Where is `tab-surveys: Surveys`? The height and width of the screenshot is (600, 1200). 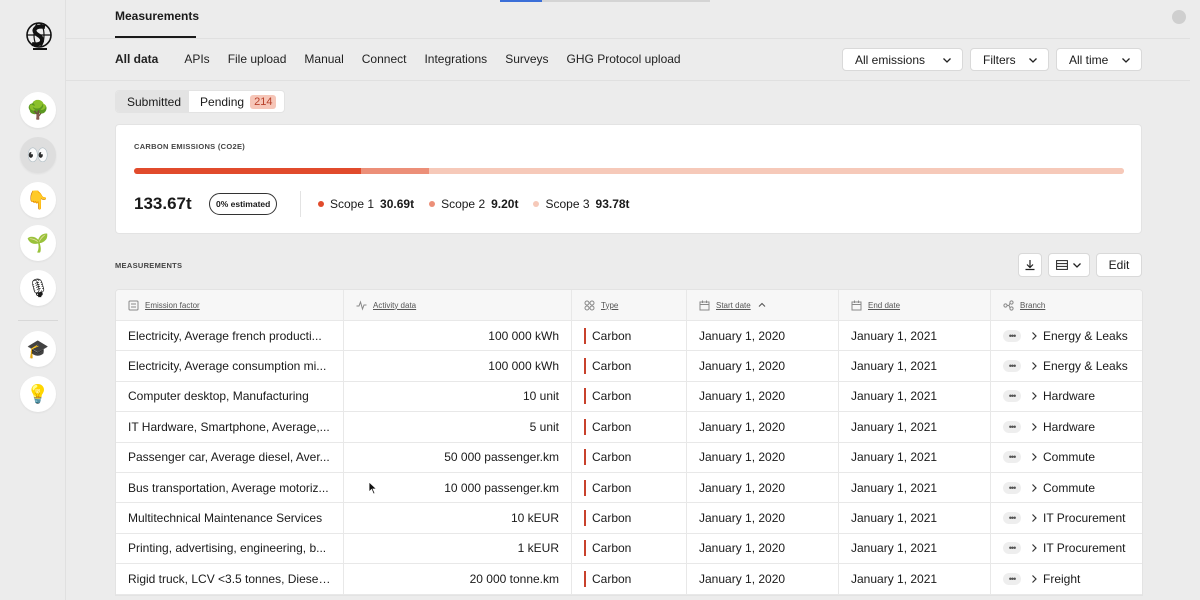
tab-surveys: Surveys is located at coordinates (526, 59).